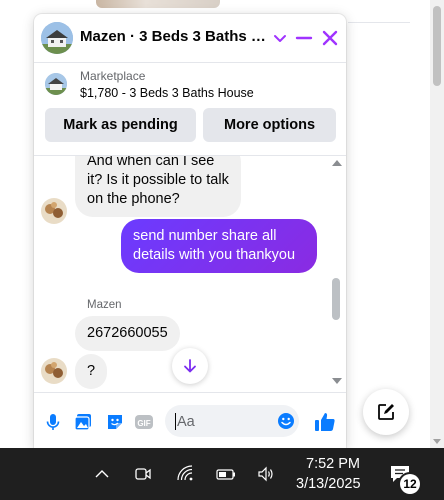  What do you see at coordinates (91, 371) in the screenshot?
I see `incoming-message: ?` at bounding box center [91, 371].